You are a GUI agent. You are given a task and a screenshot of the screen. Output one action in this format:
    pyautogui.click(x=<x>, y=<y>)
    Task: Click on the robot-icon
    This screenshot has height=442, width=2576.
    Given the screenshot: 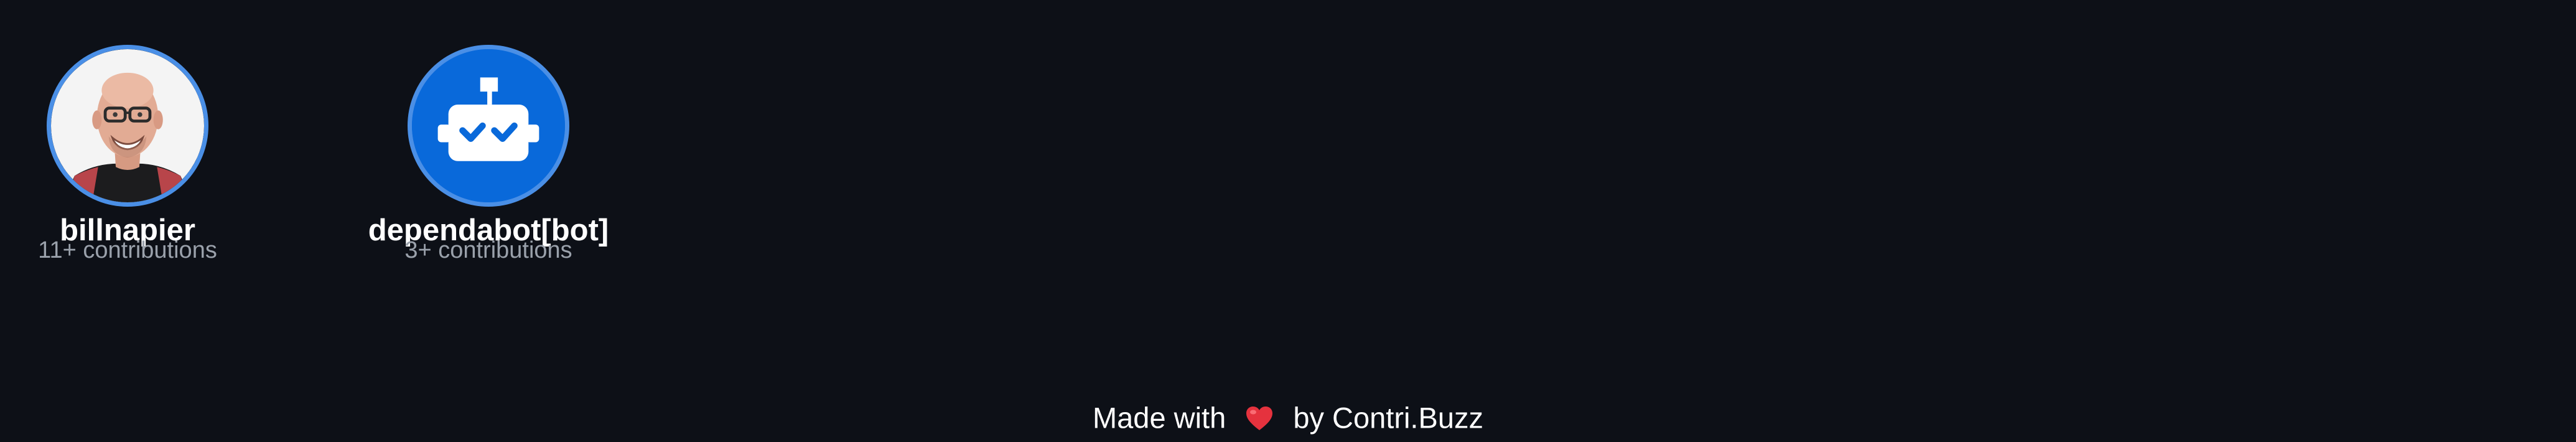 What is the action you would take?
    pyautogui.click(x=489, y=125)
    